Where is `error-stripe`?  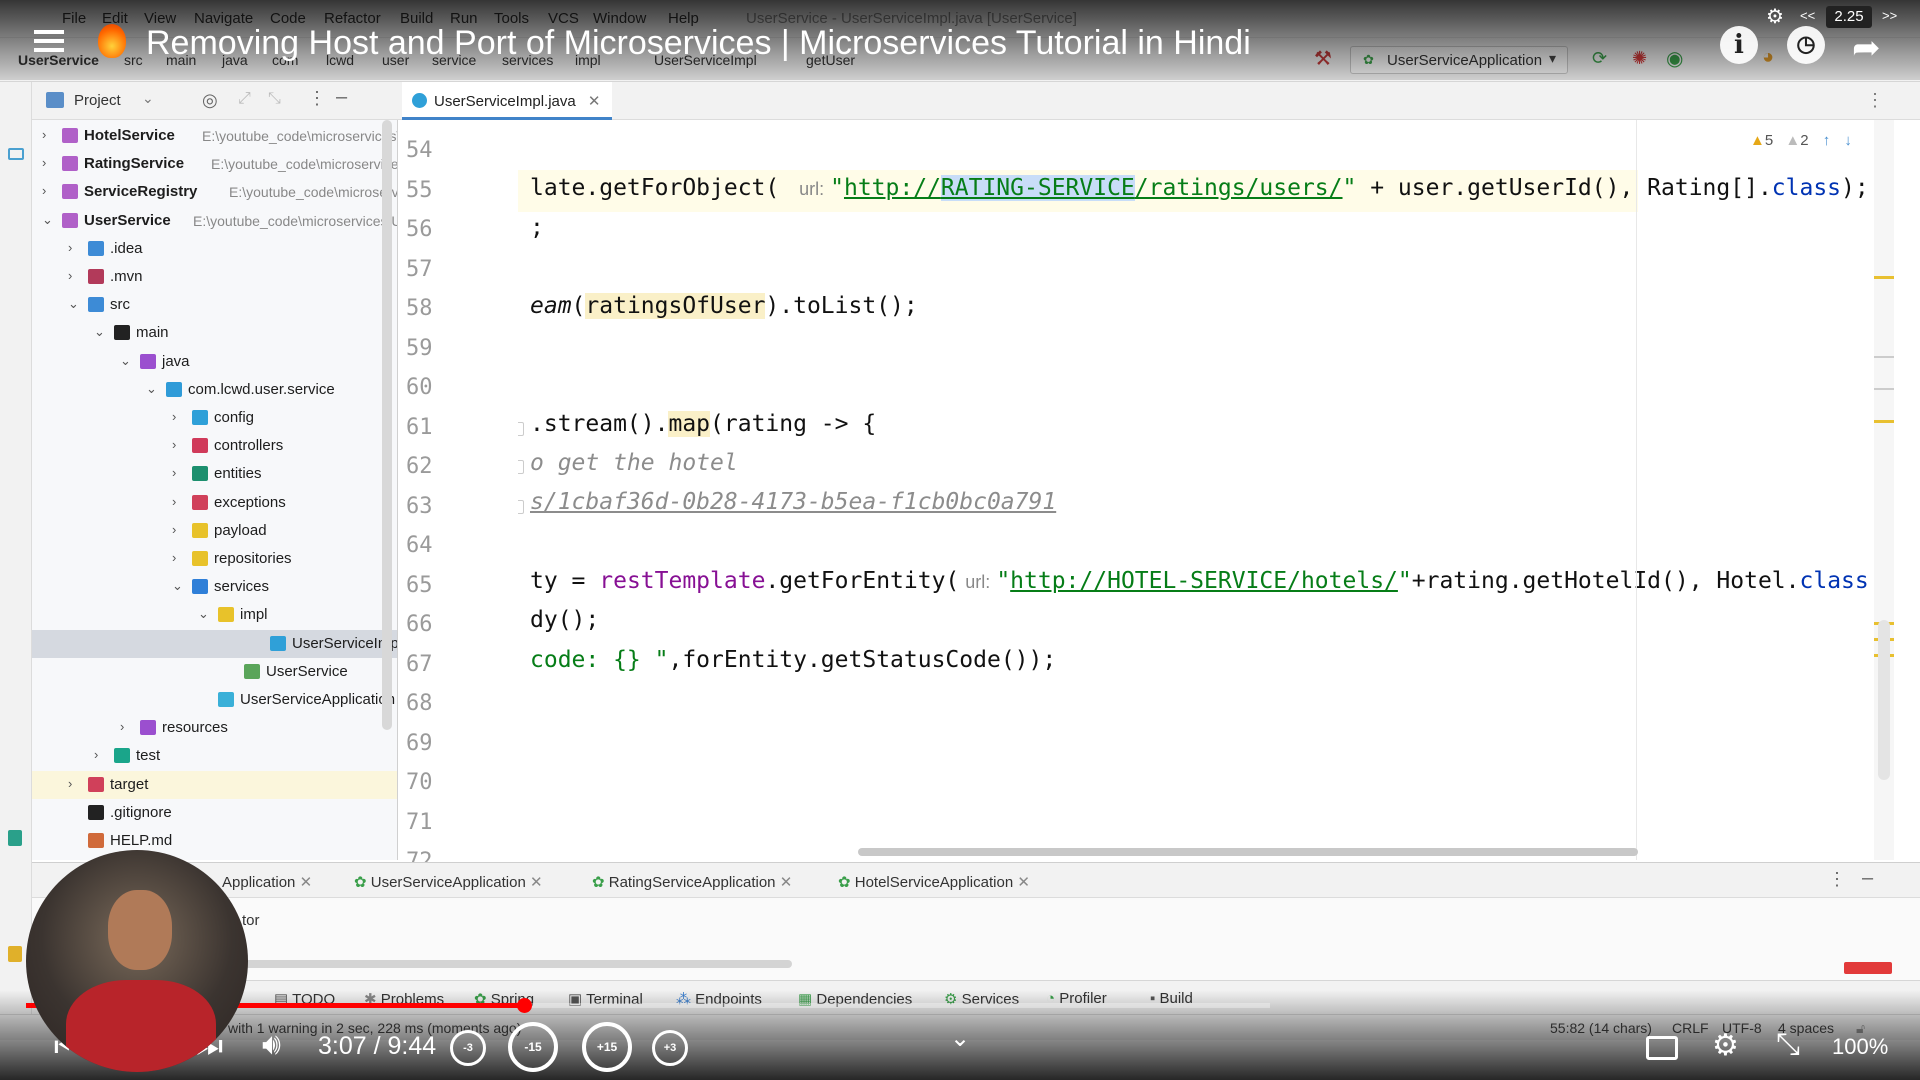 error-stripe is located at coordinates (1884, 490).